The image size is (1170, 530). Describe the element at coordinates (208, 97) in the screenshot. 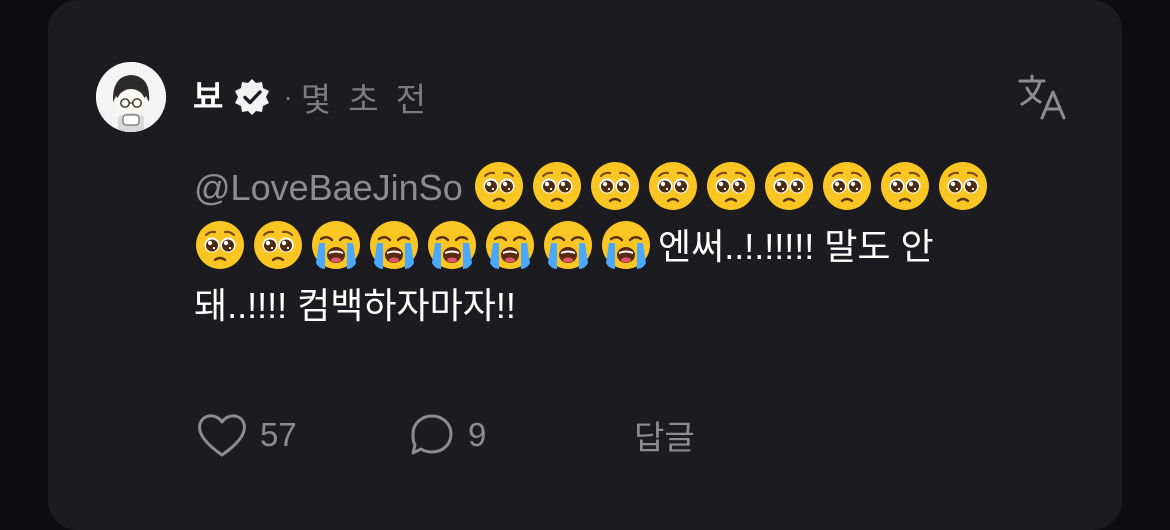

I see `username: 뵤` at that location.